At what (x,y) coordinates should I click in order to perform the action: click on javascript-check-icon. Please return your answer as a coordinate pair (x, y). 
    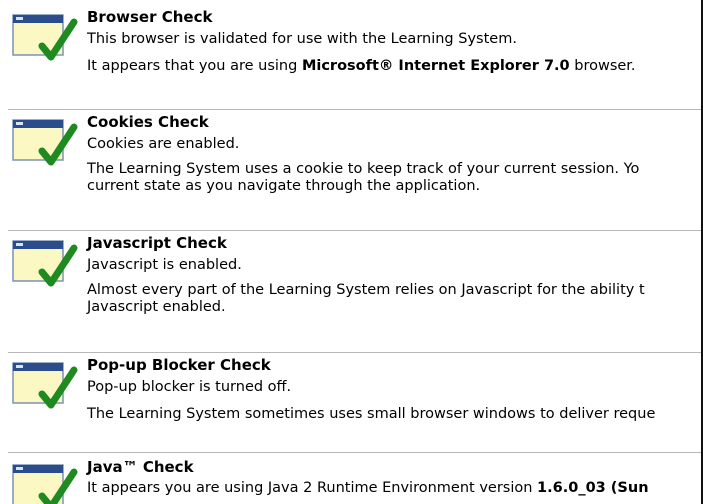
    Looking at the image, I should click on (45, 266).